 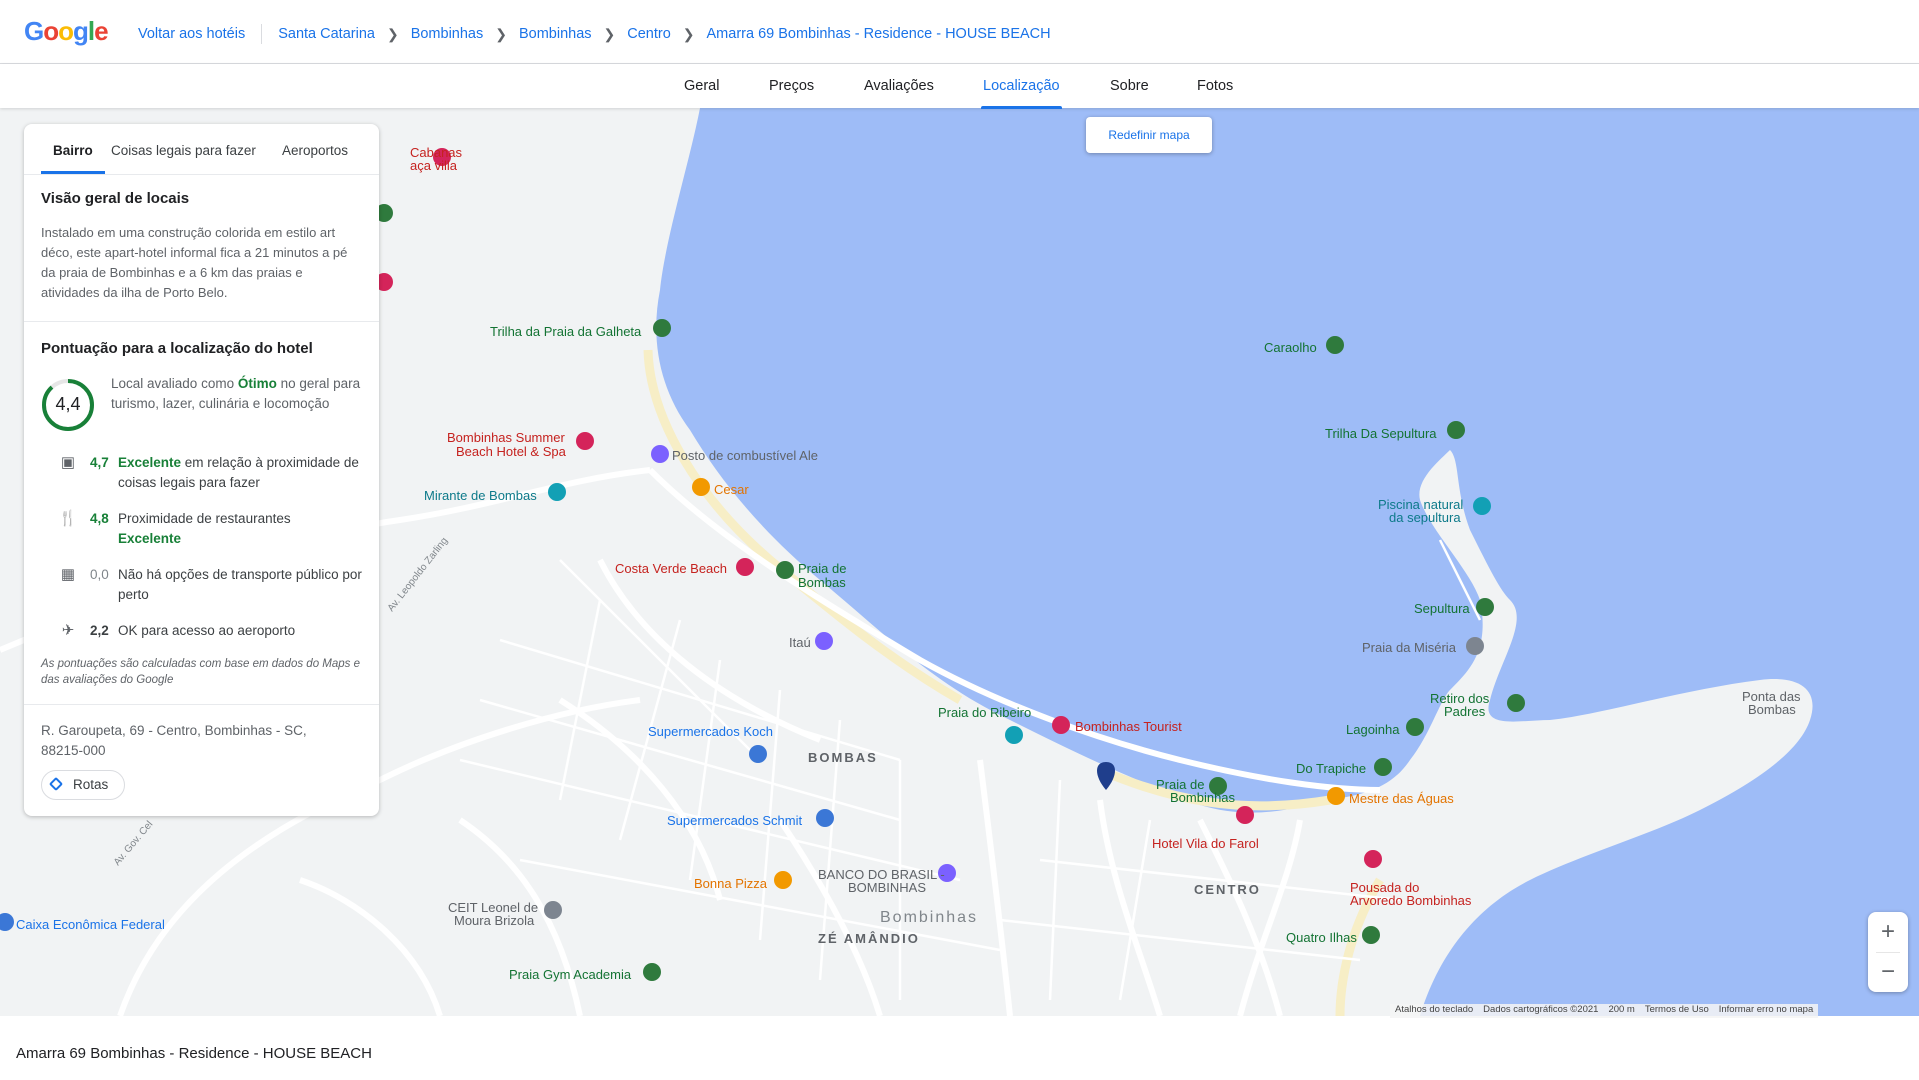 What do you see at coordinates (1021, 93) in the screenshot?
I see `tab-localizacao: Localização` at bounding box center [1021, 93].